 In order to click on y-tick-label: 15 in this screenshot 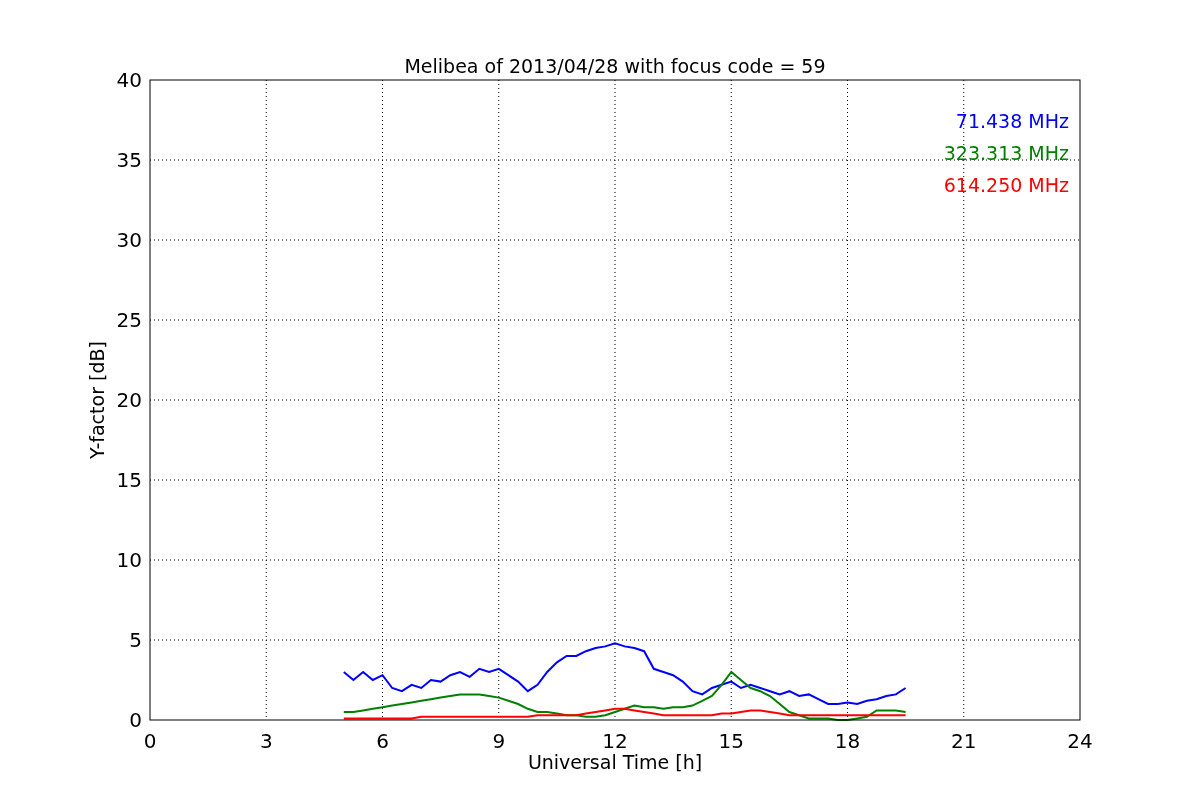, I will do `click(129, 480)`.